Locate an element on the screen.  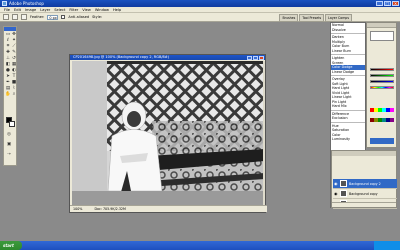
start-button: start is located at coordinates (11, 245).